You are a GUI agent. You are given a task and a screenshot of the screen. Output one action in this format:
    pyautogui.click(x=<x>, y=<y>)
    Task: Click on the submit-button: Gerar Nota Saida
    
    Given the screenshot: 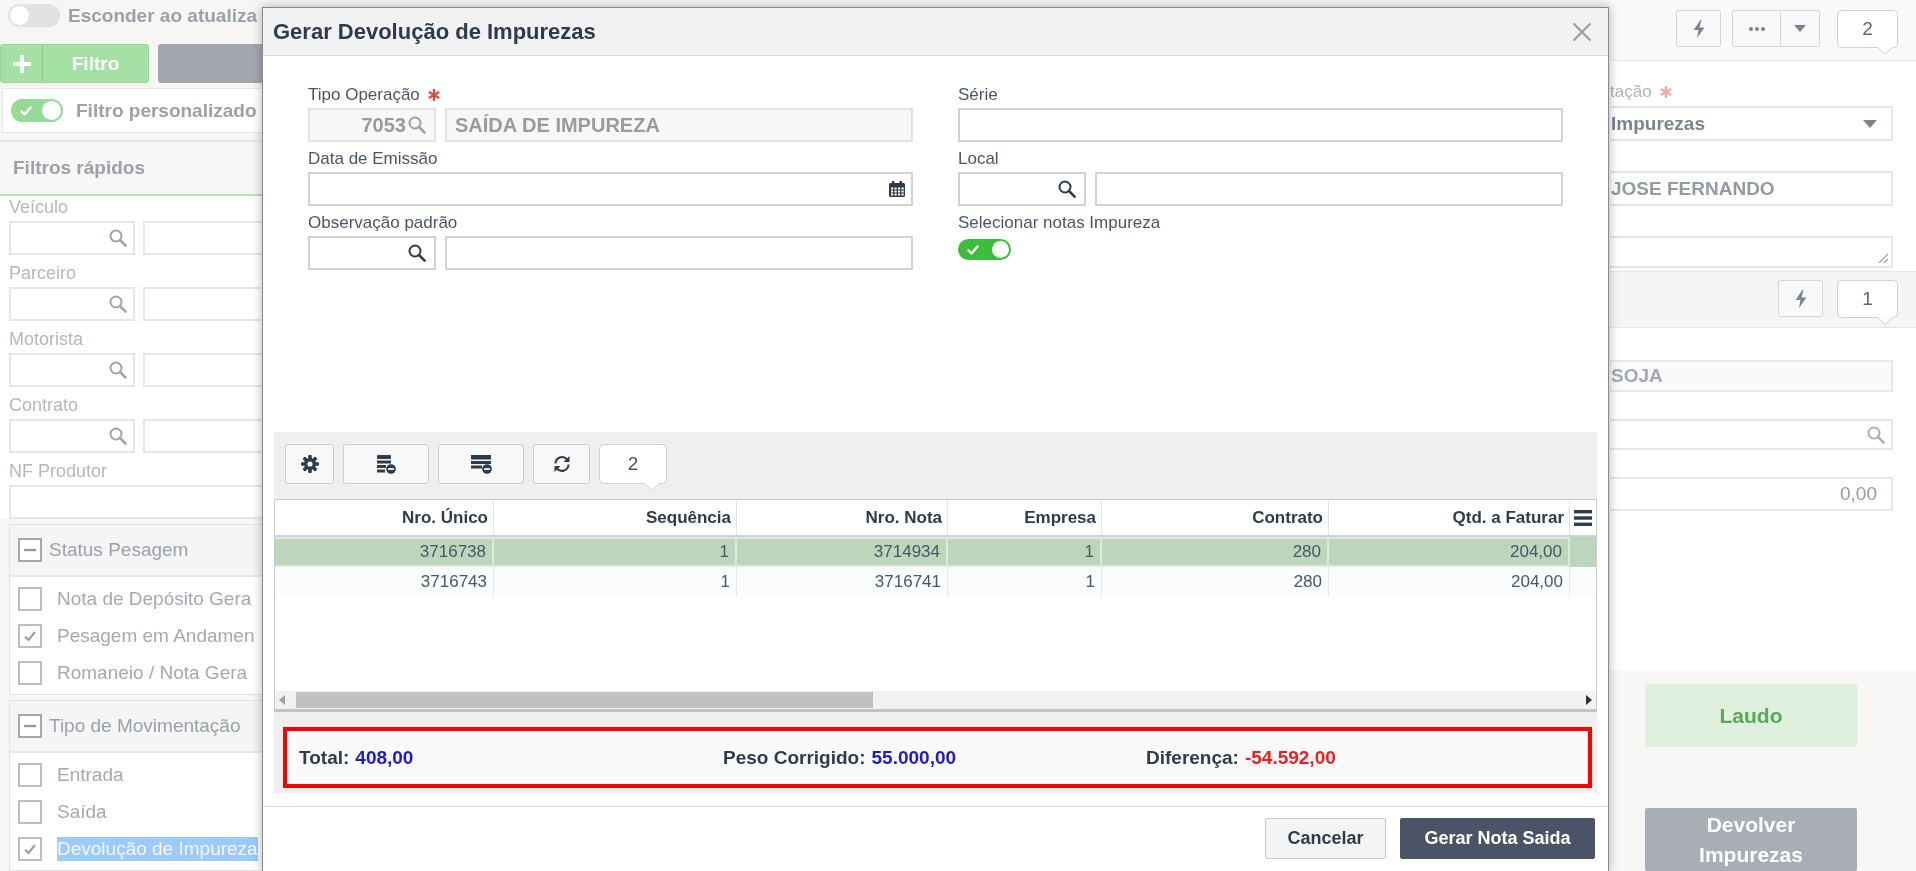 What is the action you would take?
    pyautogui.click(x=1497, y=838)
    